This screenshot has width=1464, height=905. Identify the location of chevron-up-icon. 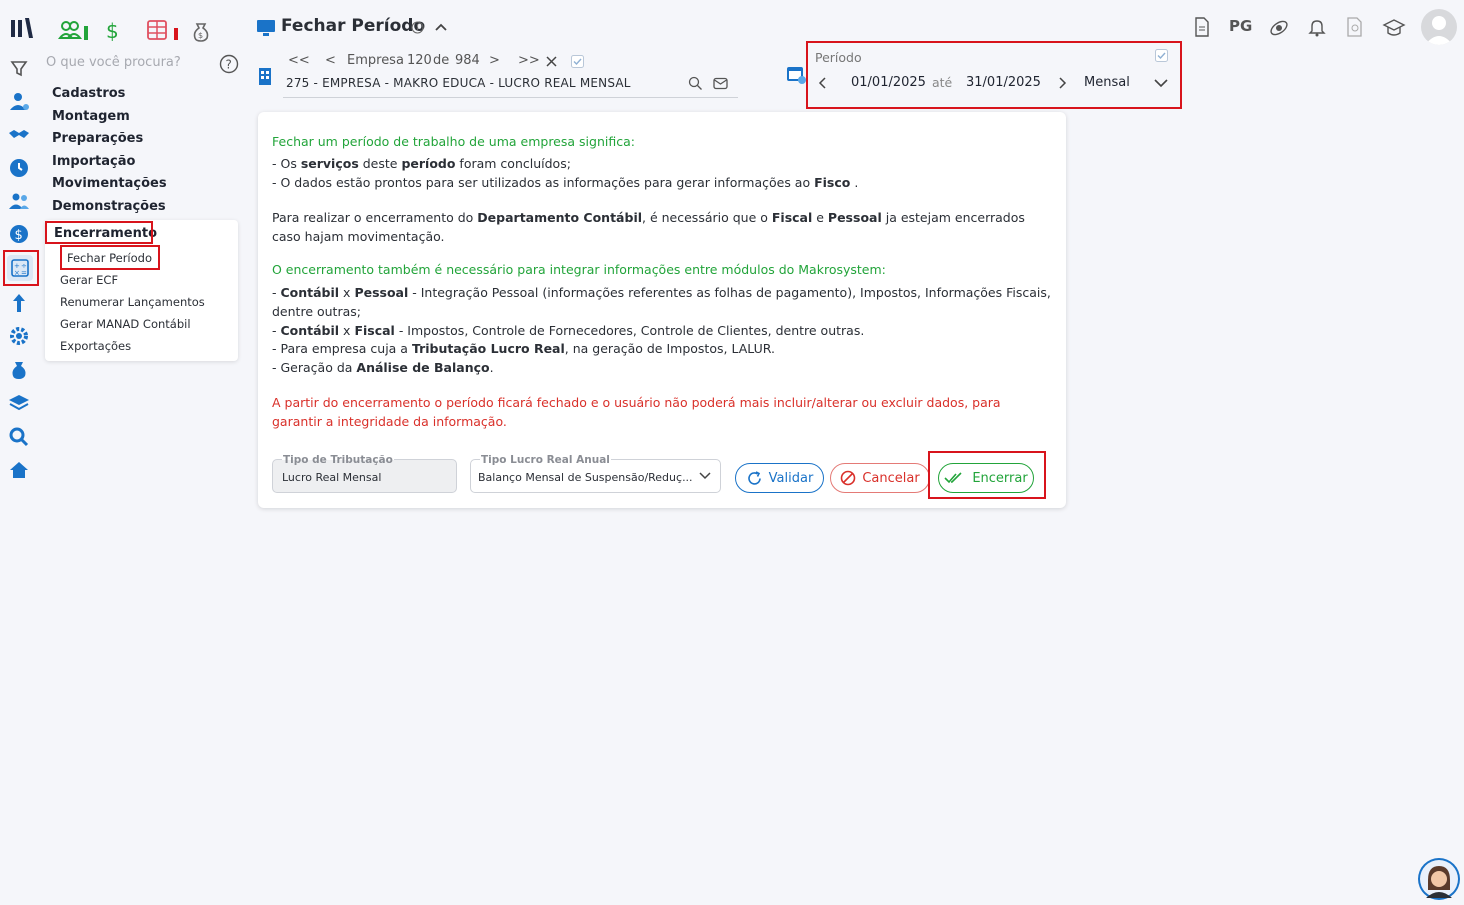
(441, 27).